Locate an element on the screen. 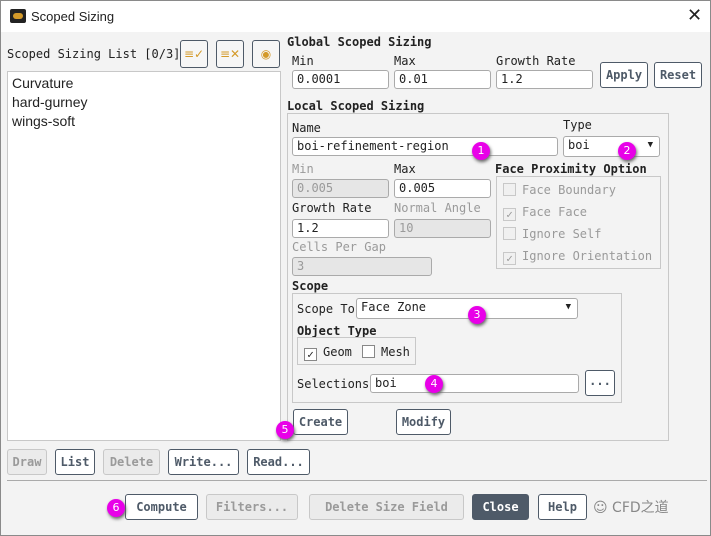 The image size is (711, 536). list-item: Curvature is located at coordinates (144, 83).